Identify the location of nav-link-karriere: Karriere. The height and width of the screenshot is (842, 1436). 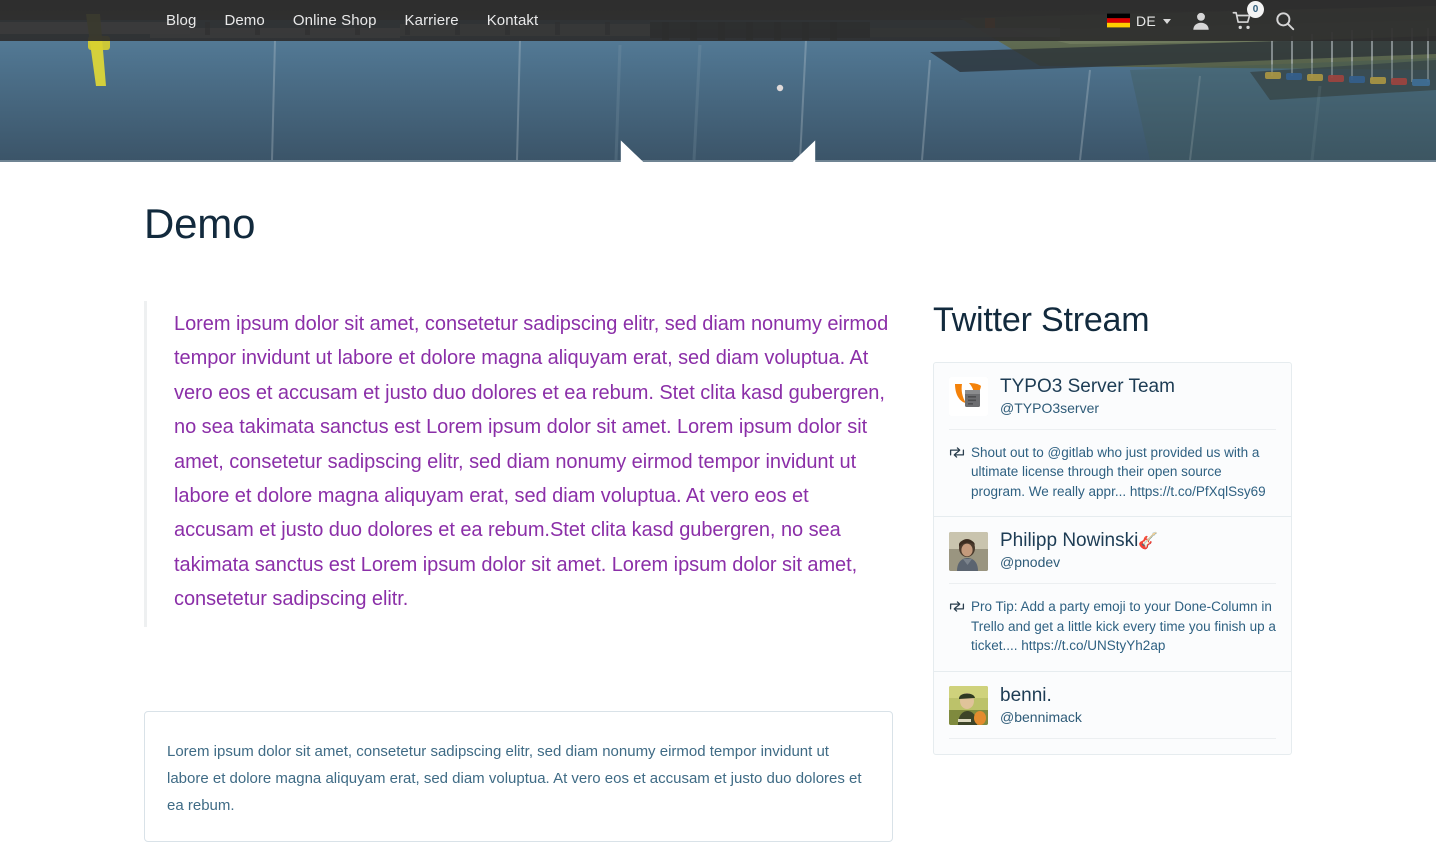
(432, 20).